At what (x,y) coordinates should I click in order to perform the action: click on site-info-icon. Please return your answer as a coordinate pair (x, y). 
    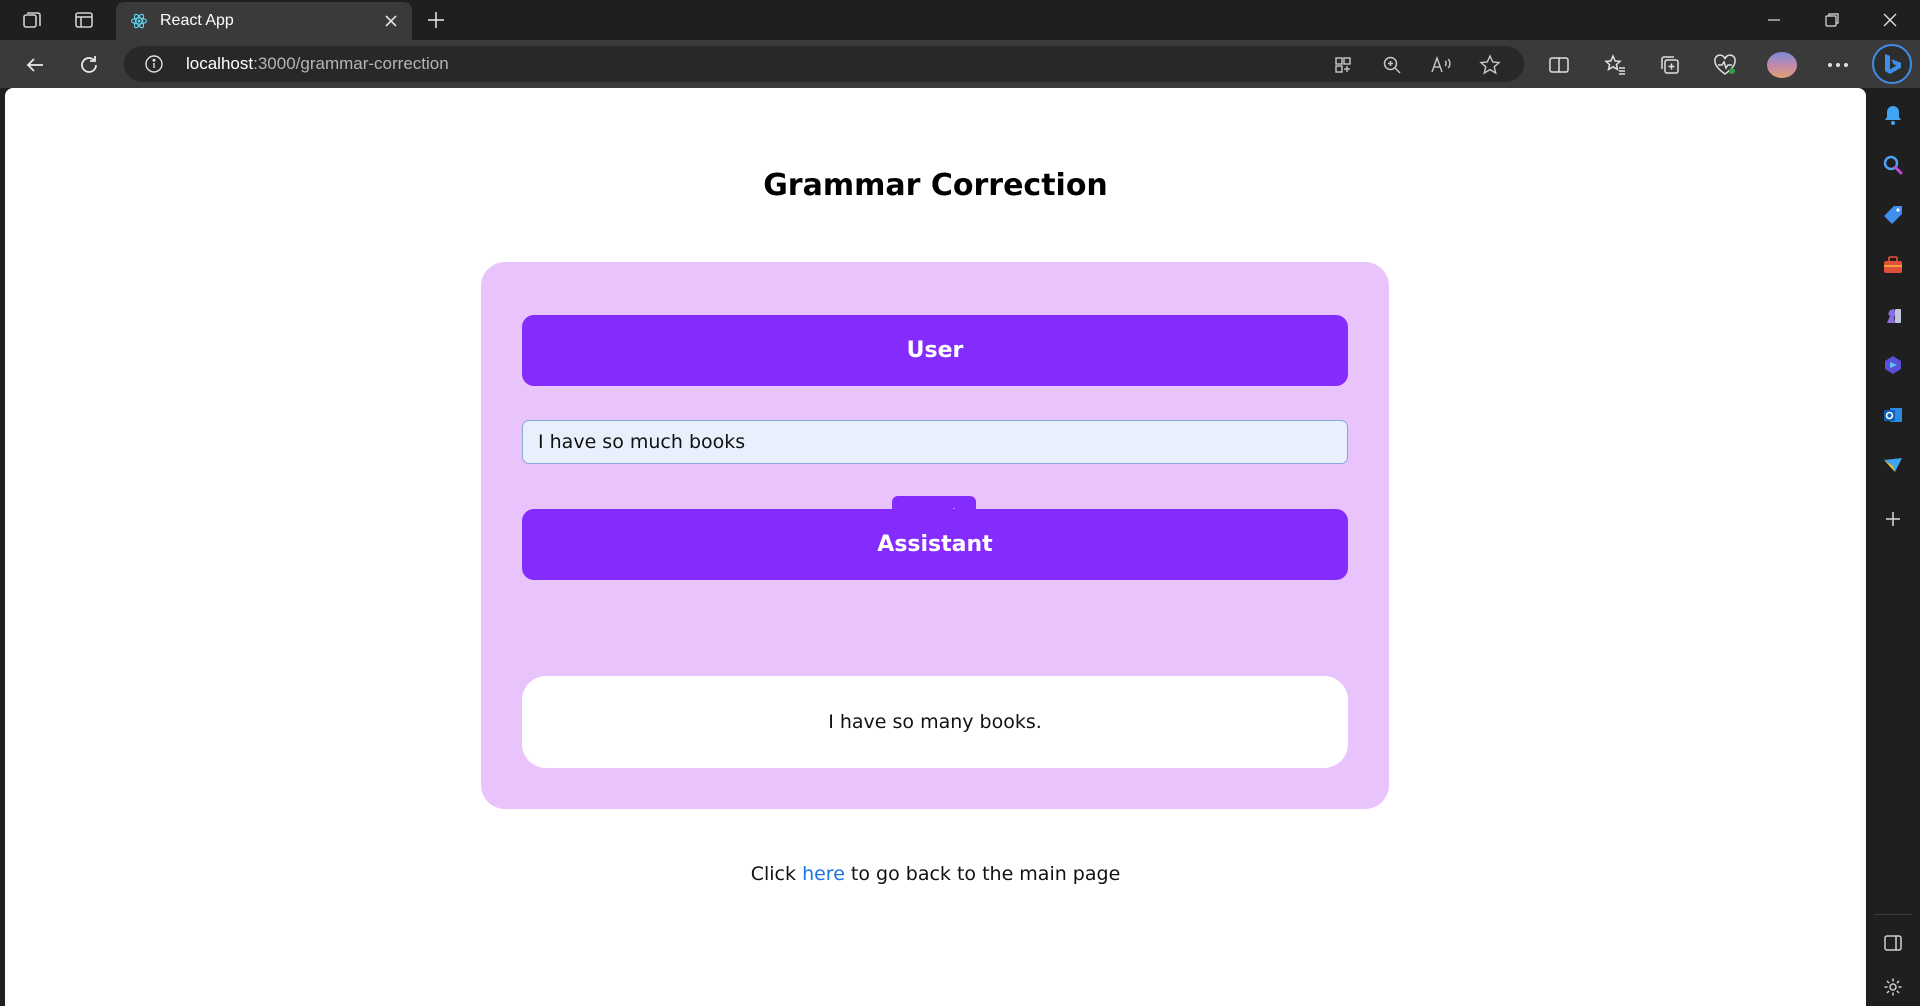
    Looking at the image, I should click on (154, 64).